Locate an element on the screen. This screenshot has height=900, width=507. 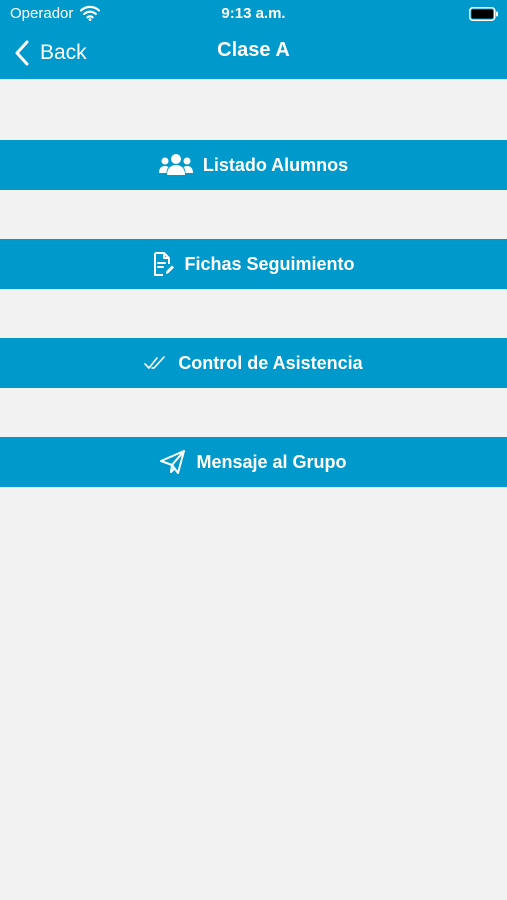
mensaje-grupo-button: Mensaje al Grupo is located at coordinates (253, 462).